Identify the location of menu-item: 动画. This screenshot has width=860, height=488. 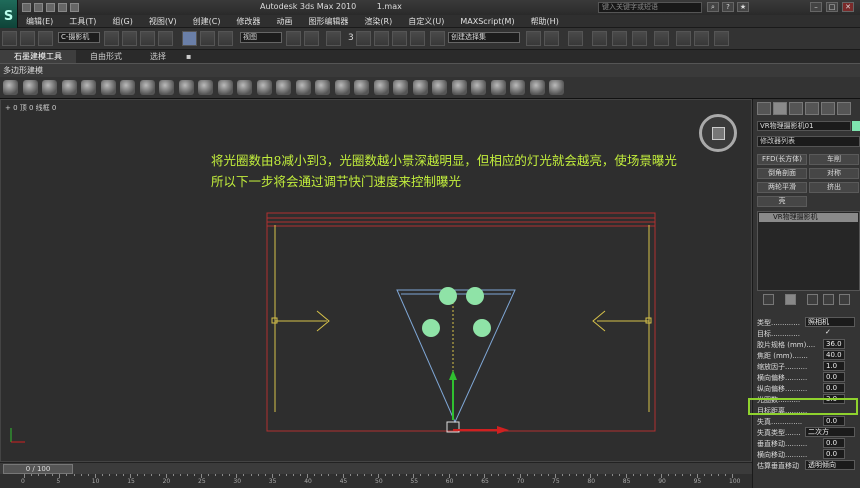
(284, 21).